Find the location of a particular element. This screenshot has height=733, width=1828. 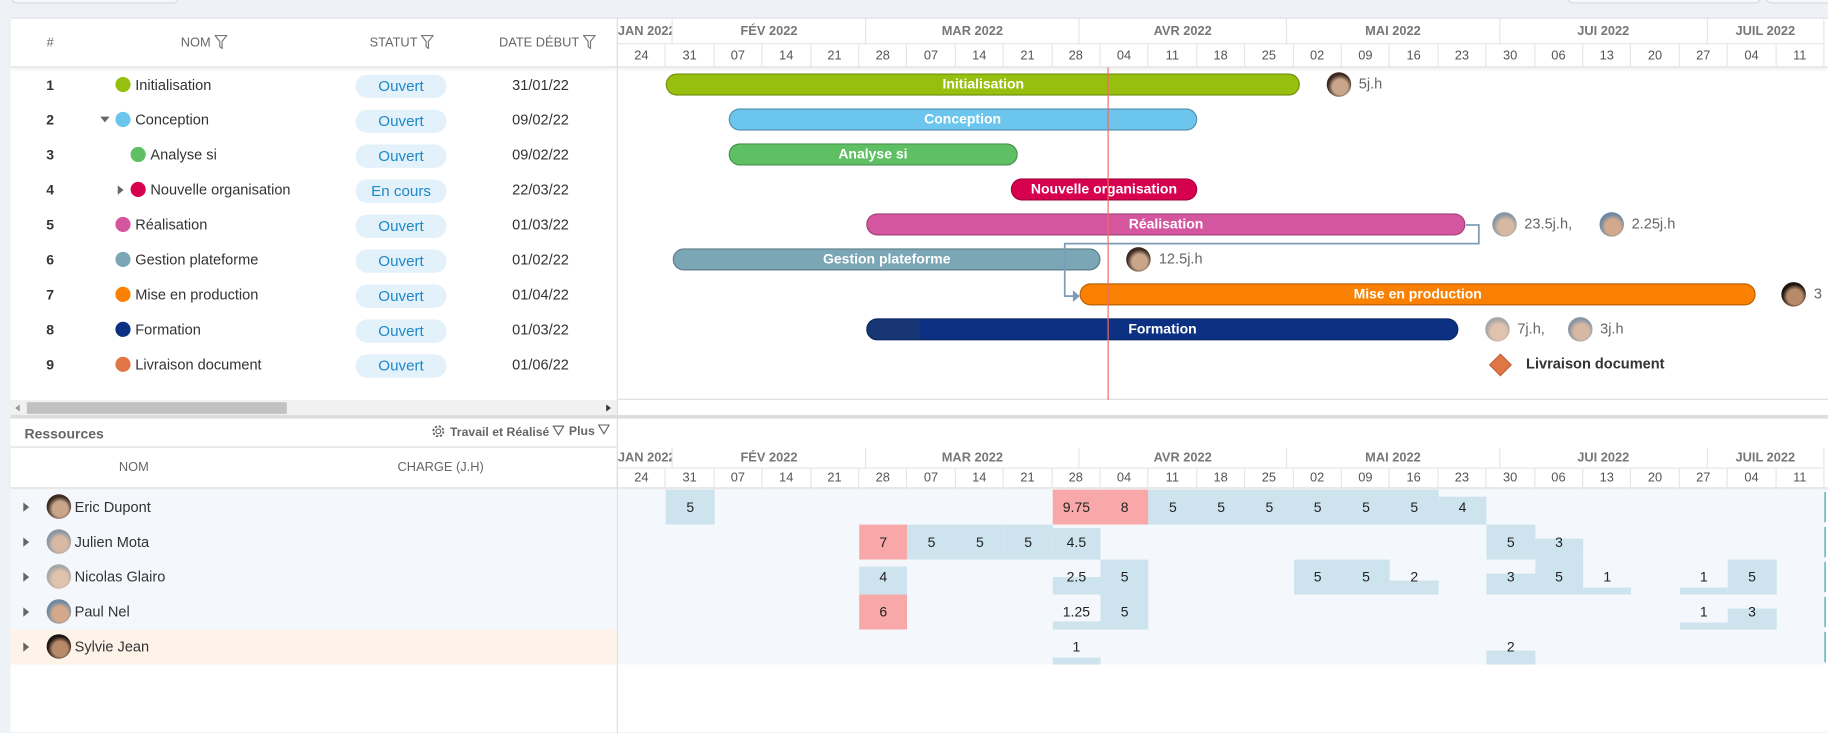

week-header: 07 is located at coordinates (738, 56).